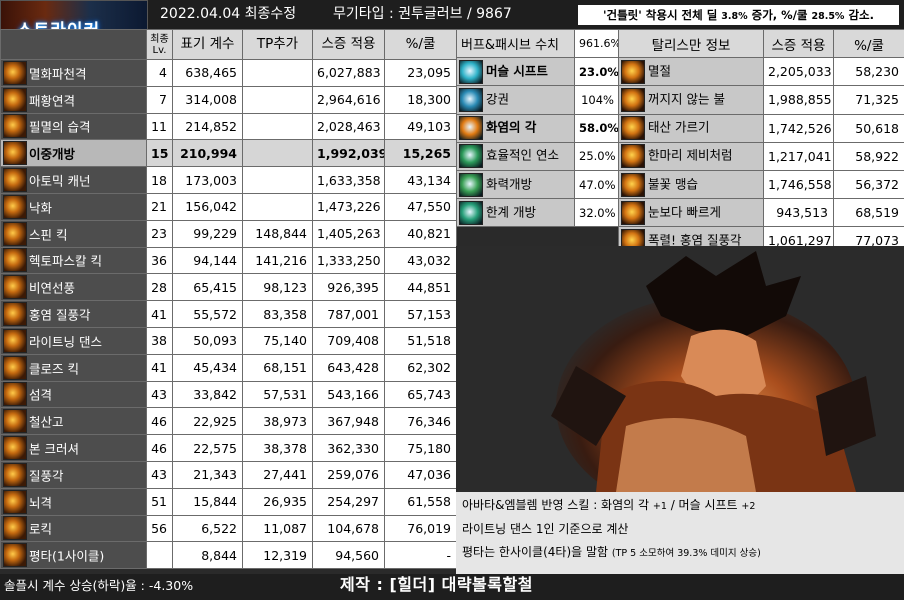 The width and height of the screenshot is (904, 600). I want to click on skill-name: 철산고, so click(46, 422).